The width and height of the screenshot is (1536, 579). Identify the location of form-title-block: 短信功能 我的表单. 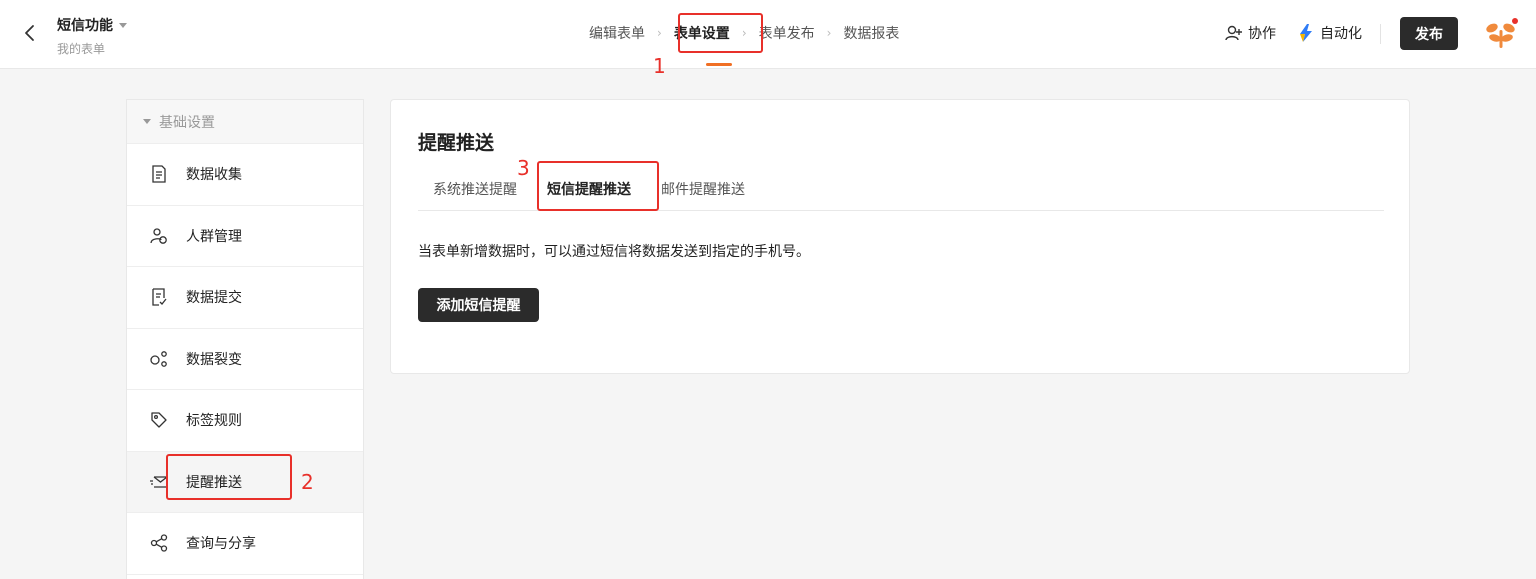
(92, 36).